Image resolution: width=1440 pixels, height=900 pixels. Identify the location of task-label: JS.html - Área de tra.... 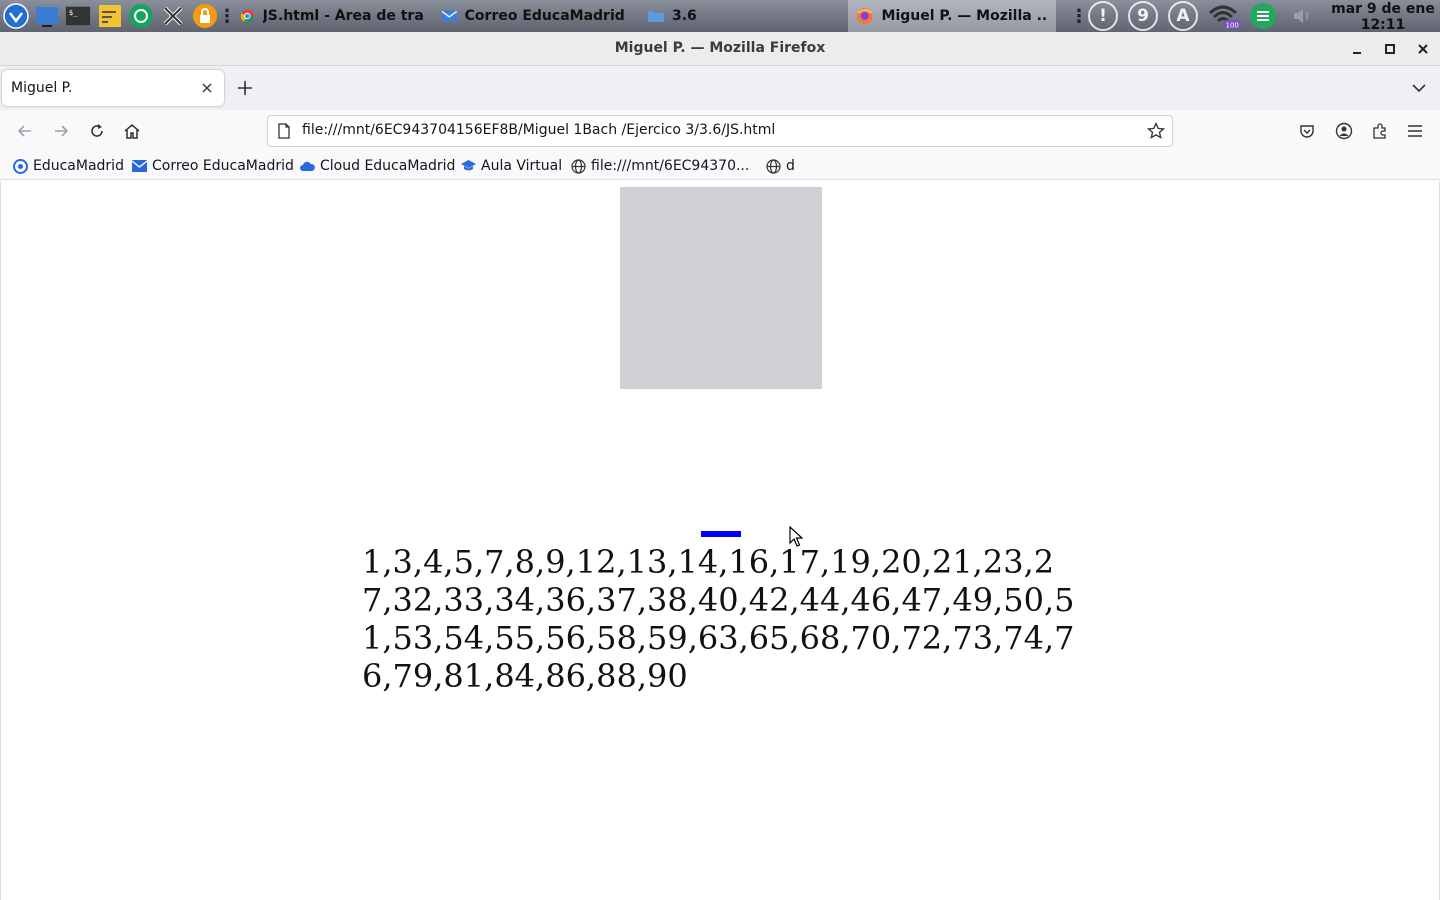
(343, 16).